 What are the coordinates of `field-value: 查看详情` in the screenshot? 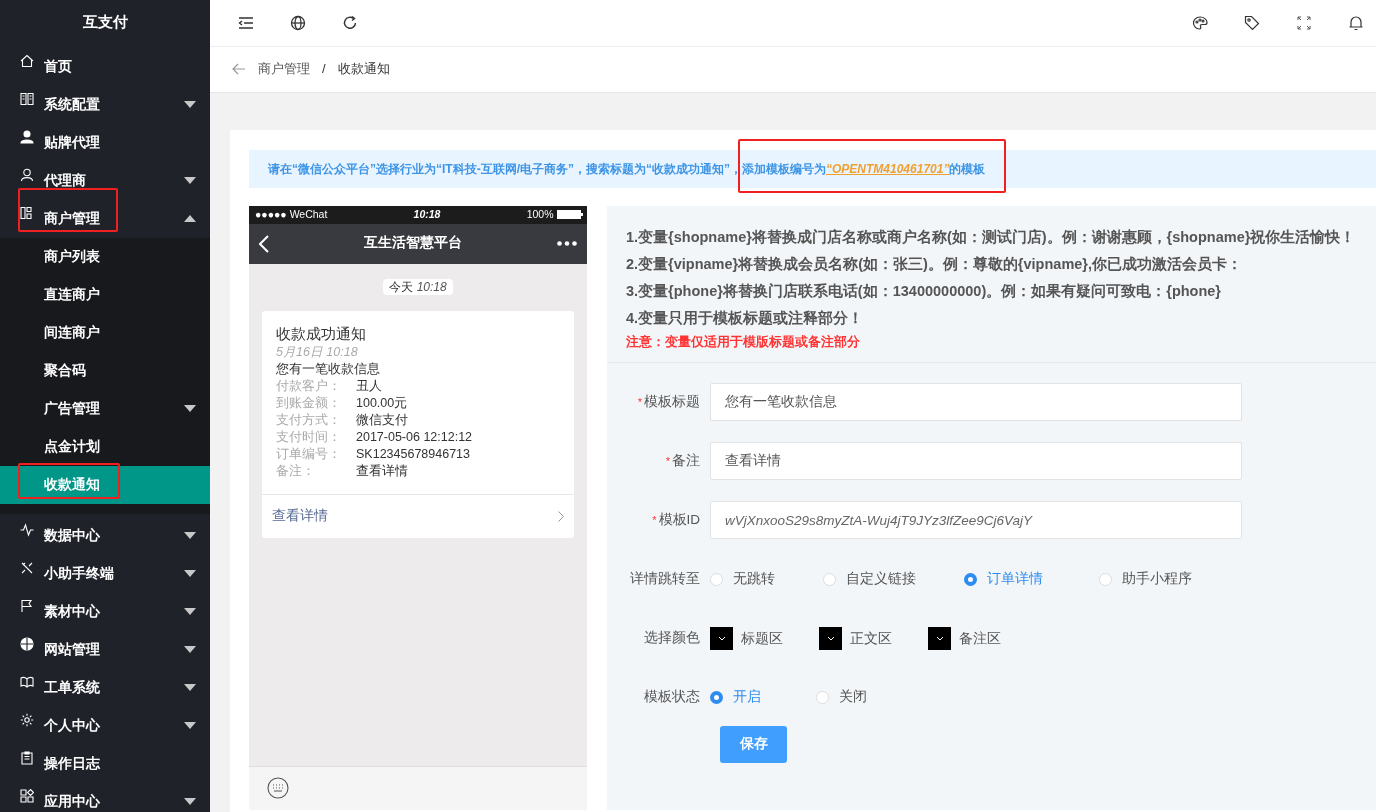 It's located at (382, 470).